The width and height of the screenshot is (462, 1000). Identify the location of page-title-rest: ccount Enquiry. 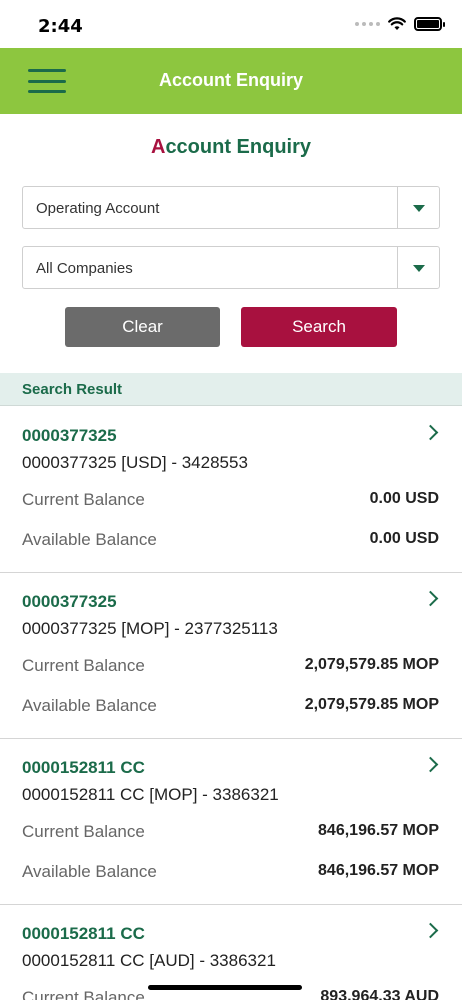
(238, 147).